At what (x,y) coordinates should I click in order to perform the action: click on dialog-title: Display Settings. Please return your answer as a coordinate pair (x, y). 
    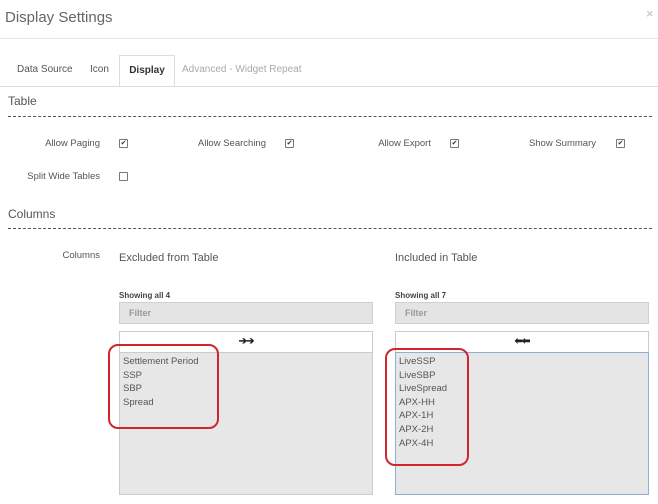
    Looking at the image, I should click on (59, 17).